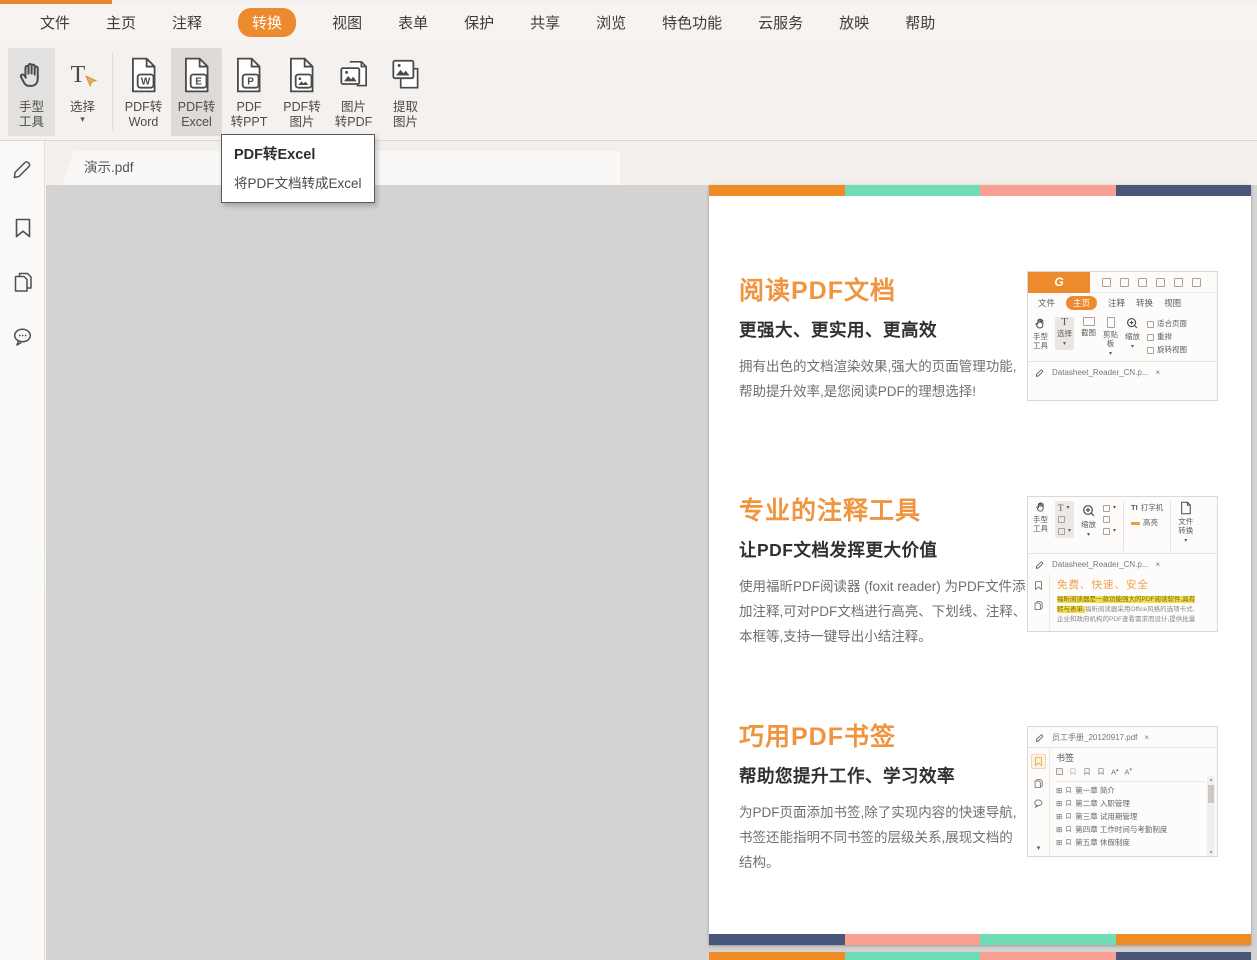  Describe the element at coordinates (250, 82) in the screenshot. I see `svg-text: P` at that location.